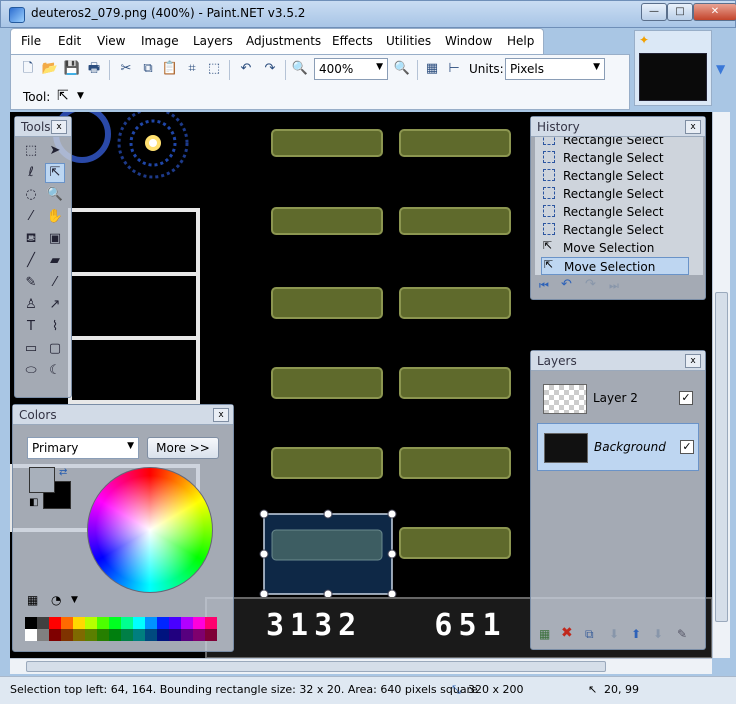 The image size is (736, 704). What do you see at coordinates (618, 399) in the screenshot?
I see `layer-row: Layer 2 ✓` at bounding box center [618, 399].